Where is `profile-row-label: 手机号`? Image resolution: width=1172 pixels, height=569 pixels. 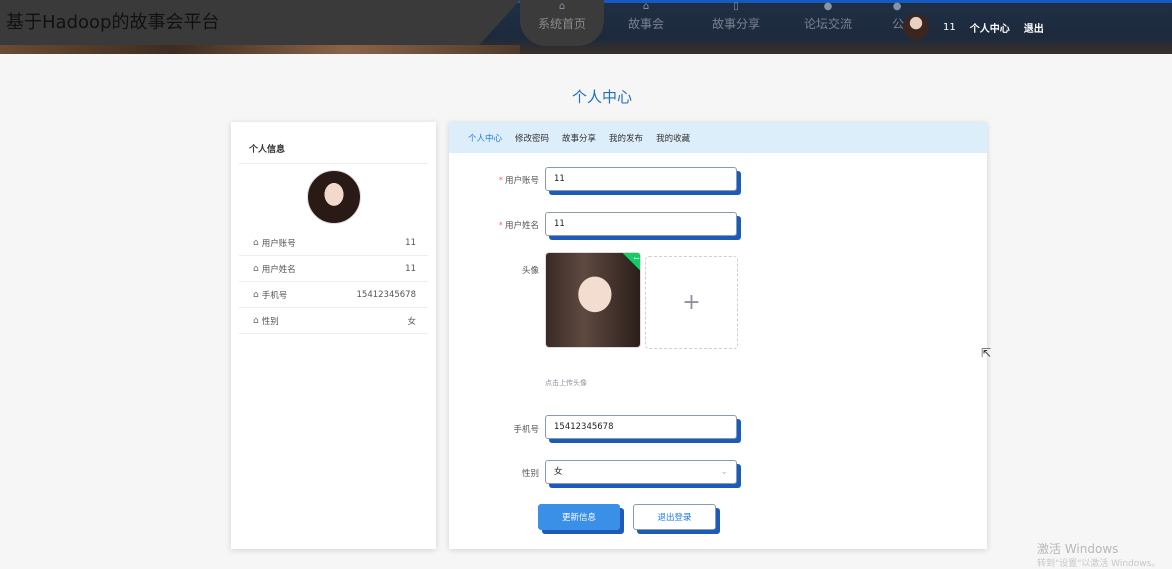 profile-row-label: 手机号 is located at coordinates (274, 295).